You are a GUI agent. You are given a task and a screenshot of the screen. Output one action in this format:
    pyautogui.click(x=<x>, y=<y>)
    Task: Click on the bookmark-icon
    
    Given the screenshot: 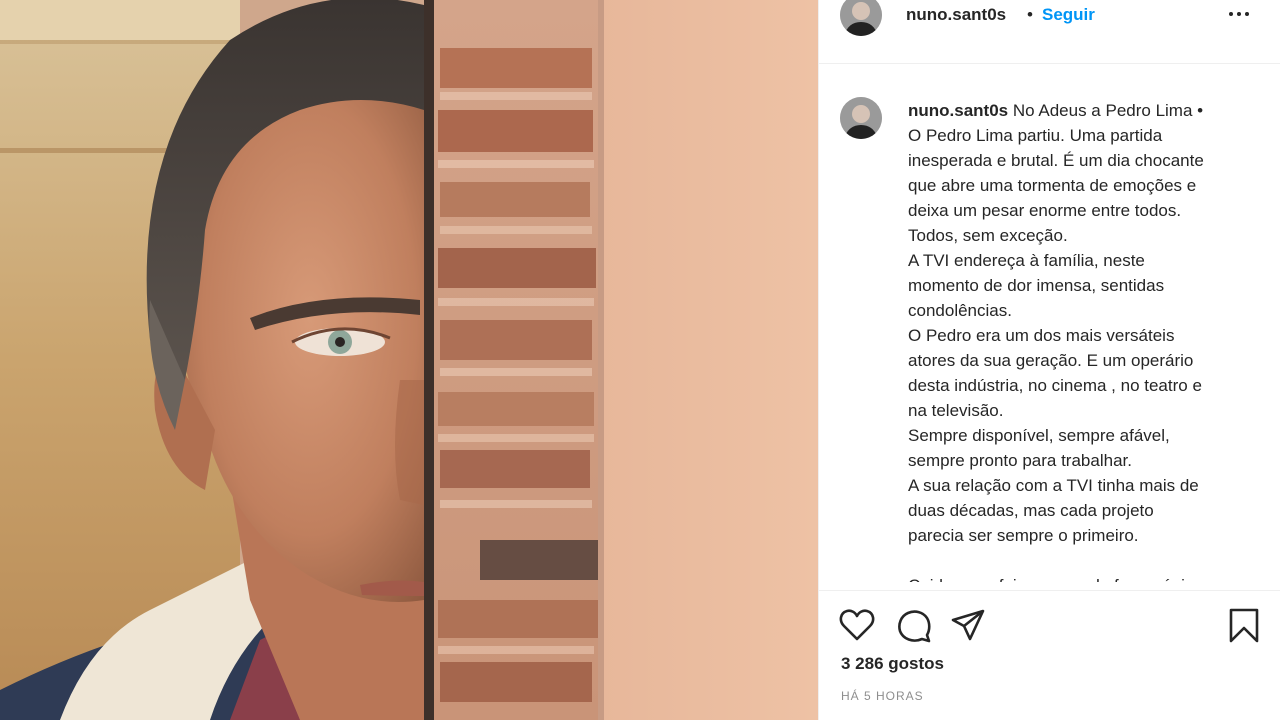 What is the action you would take?
    pyautogui.click(x=1244, y=625)
    